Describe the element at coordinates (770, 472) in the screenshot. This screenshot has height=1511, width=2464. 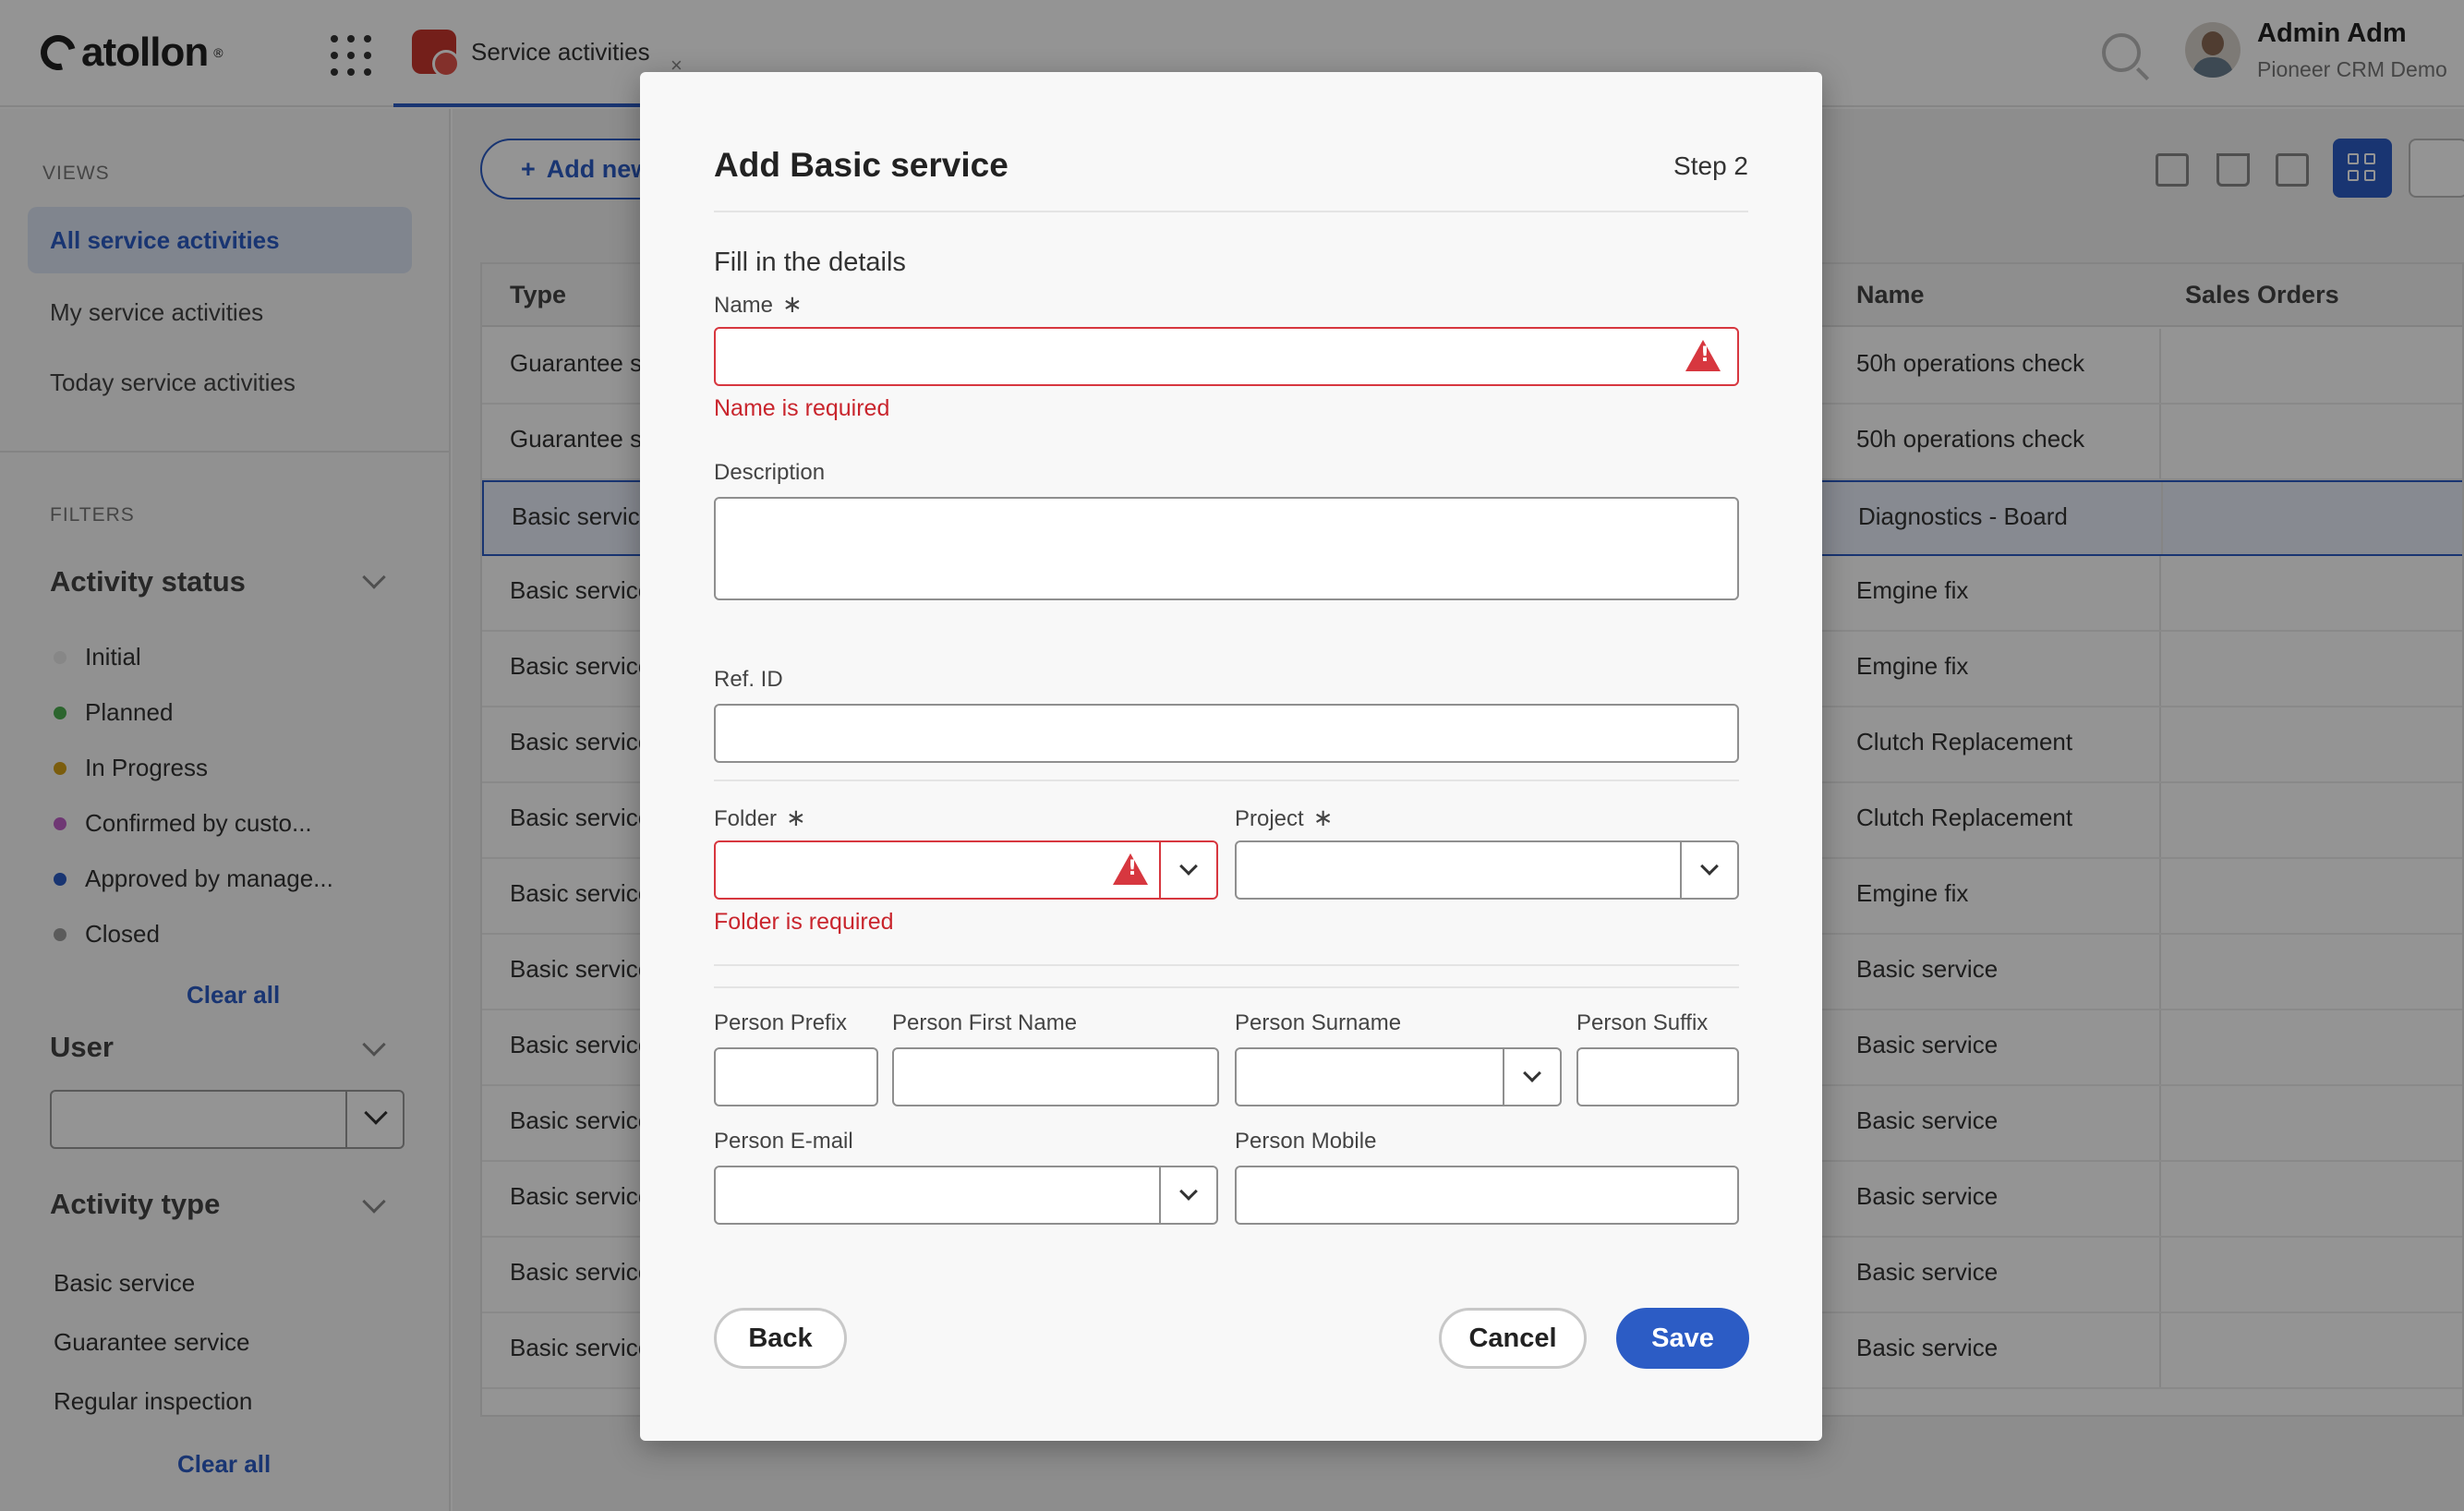
I see `description-label: Description` at that location.